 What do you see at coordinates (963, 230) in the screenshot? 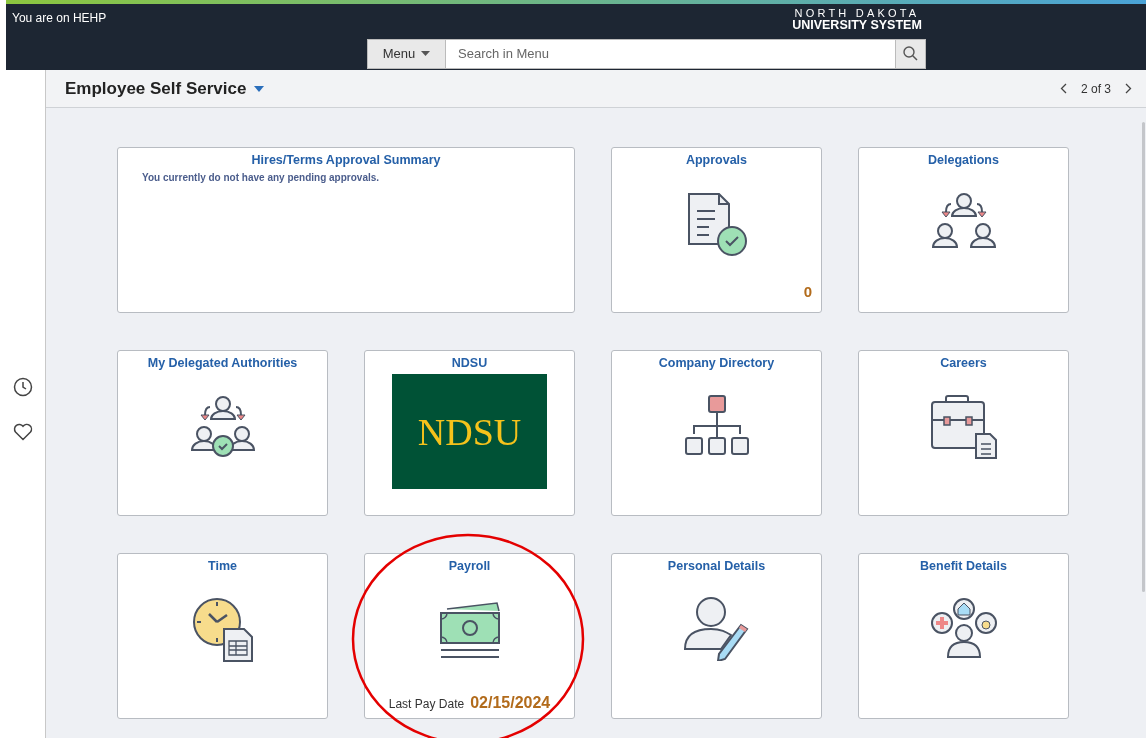
I see `tile: Delegations` at bounding box center [963, 230].